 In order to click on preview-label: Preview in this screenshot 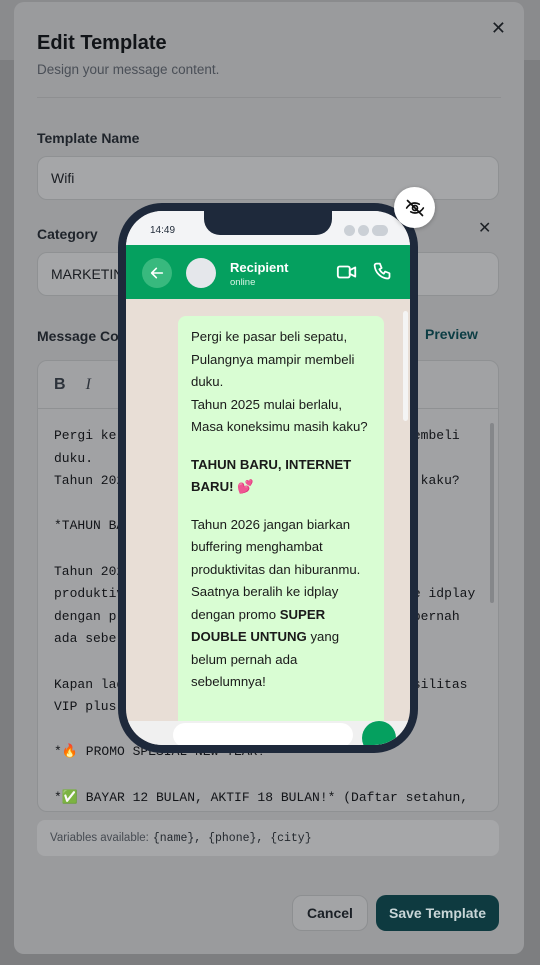, I will do `click(451, 334)`.